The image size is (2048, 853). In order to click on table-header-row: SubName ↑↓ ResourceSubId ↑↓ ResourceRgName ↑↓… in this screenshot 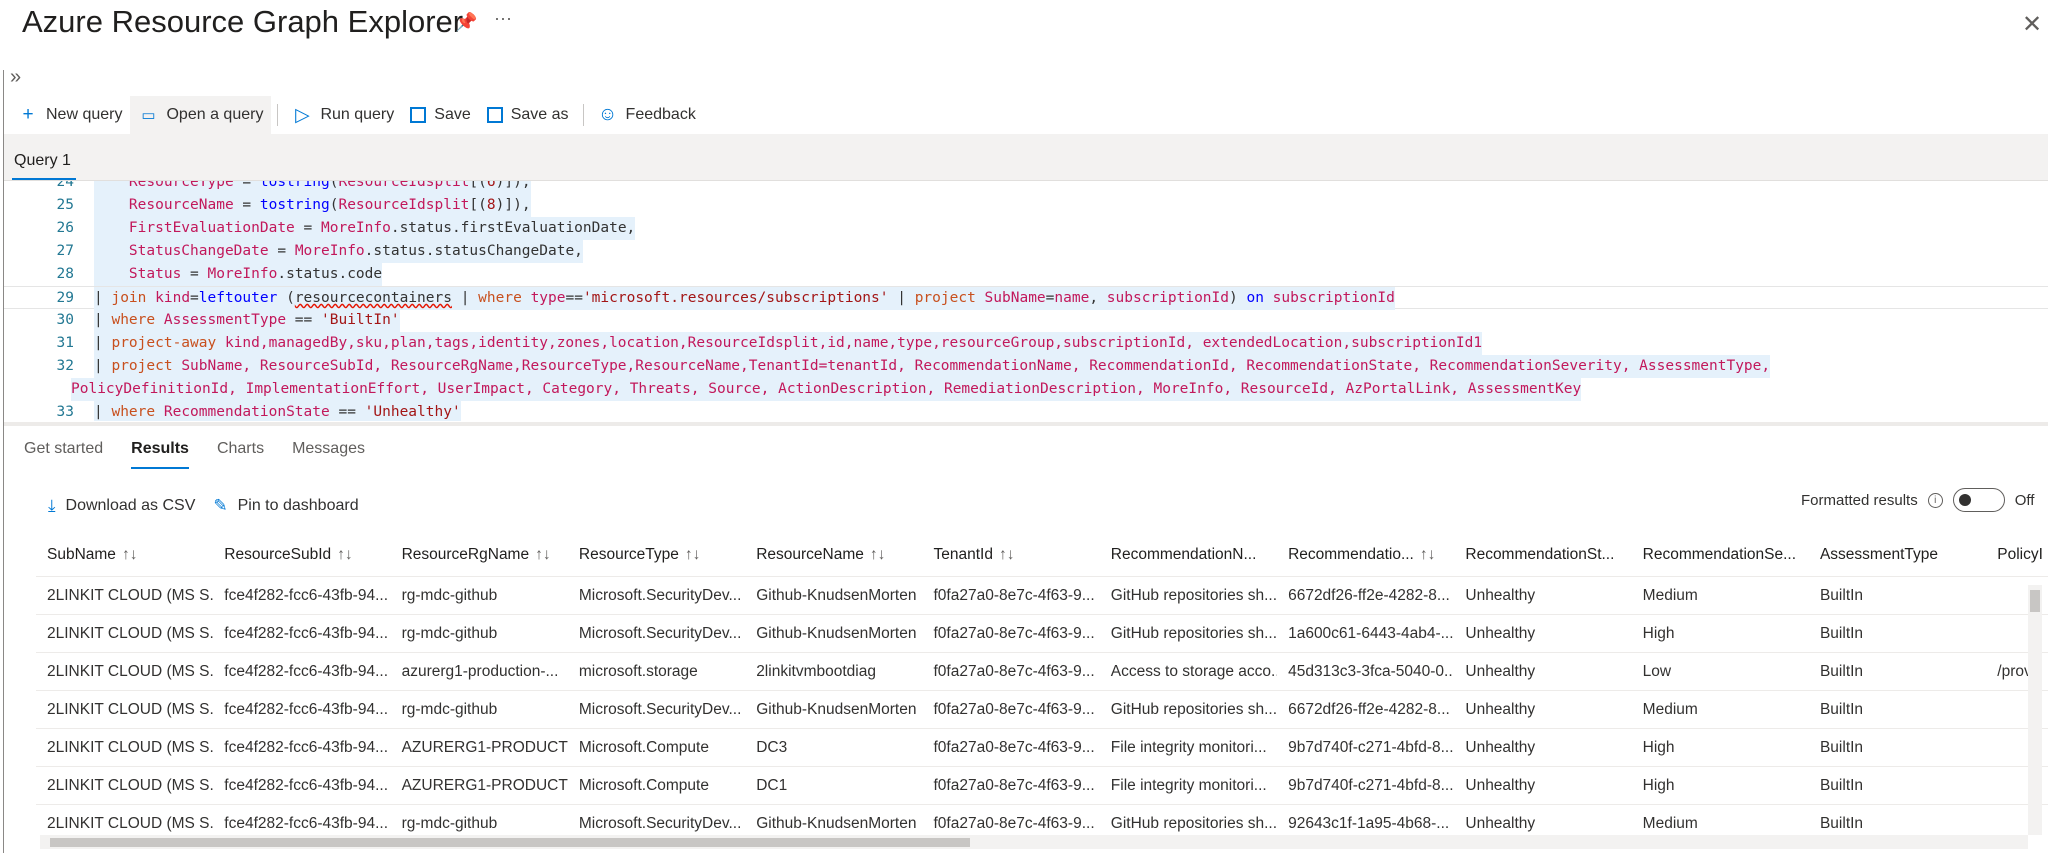, I will do `click(1042, 555)`.